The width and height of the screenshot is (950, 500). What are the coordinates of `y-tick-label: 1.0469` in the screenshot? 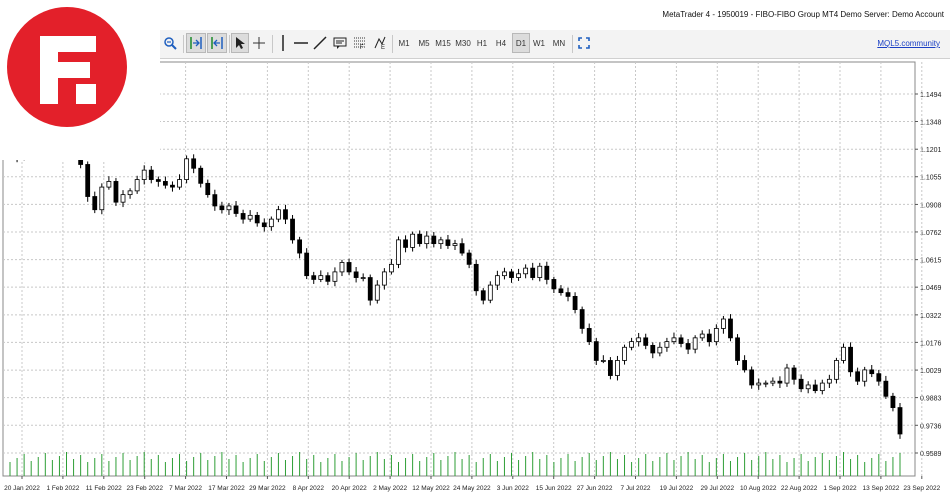 It's located at (931, 288).